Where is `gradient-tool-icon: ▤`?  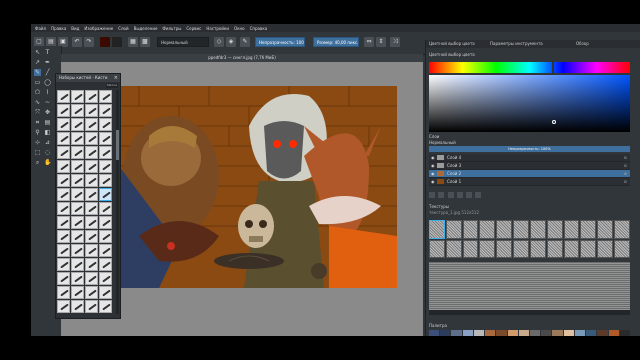 gradient-tool-icon: ▤ is located at coordinates (47, 122).